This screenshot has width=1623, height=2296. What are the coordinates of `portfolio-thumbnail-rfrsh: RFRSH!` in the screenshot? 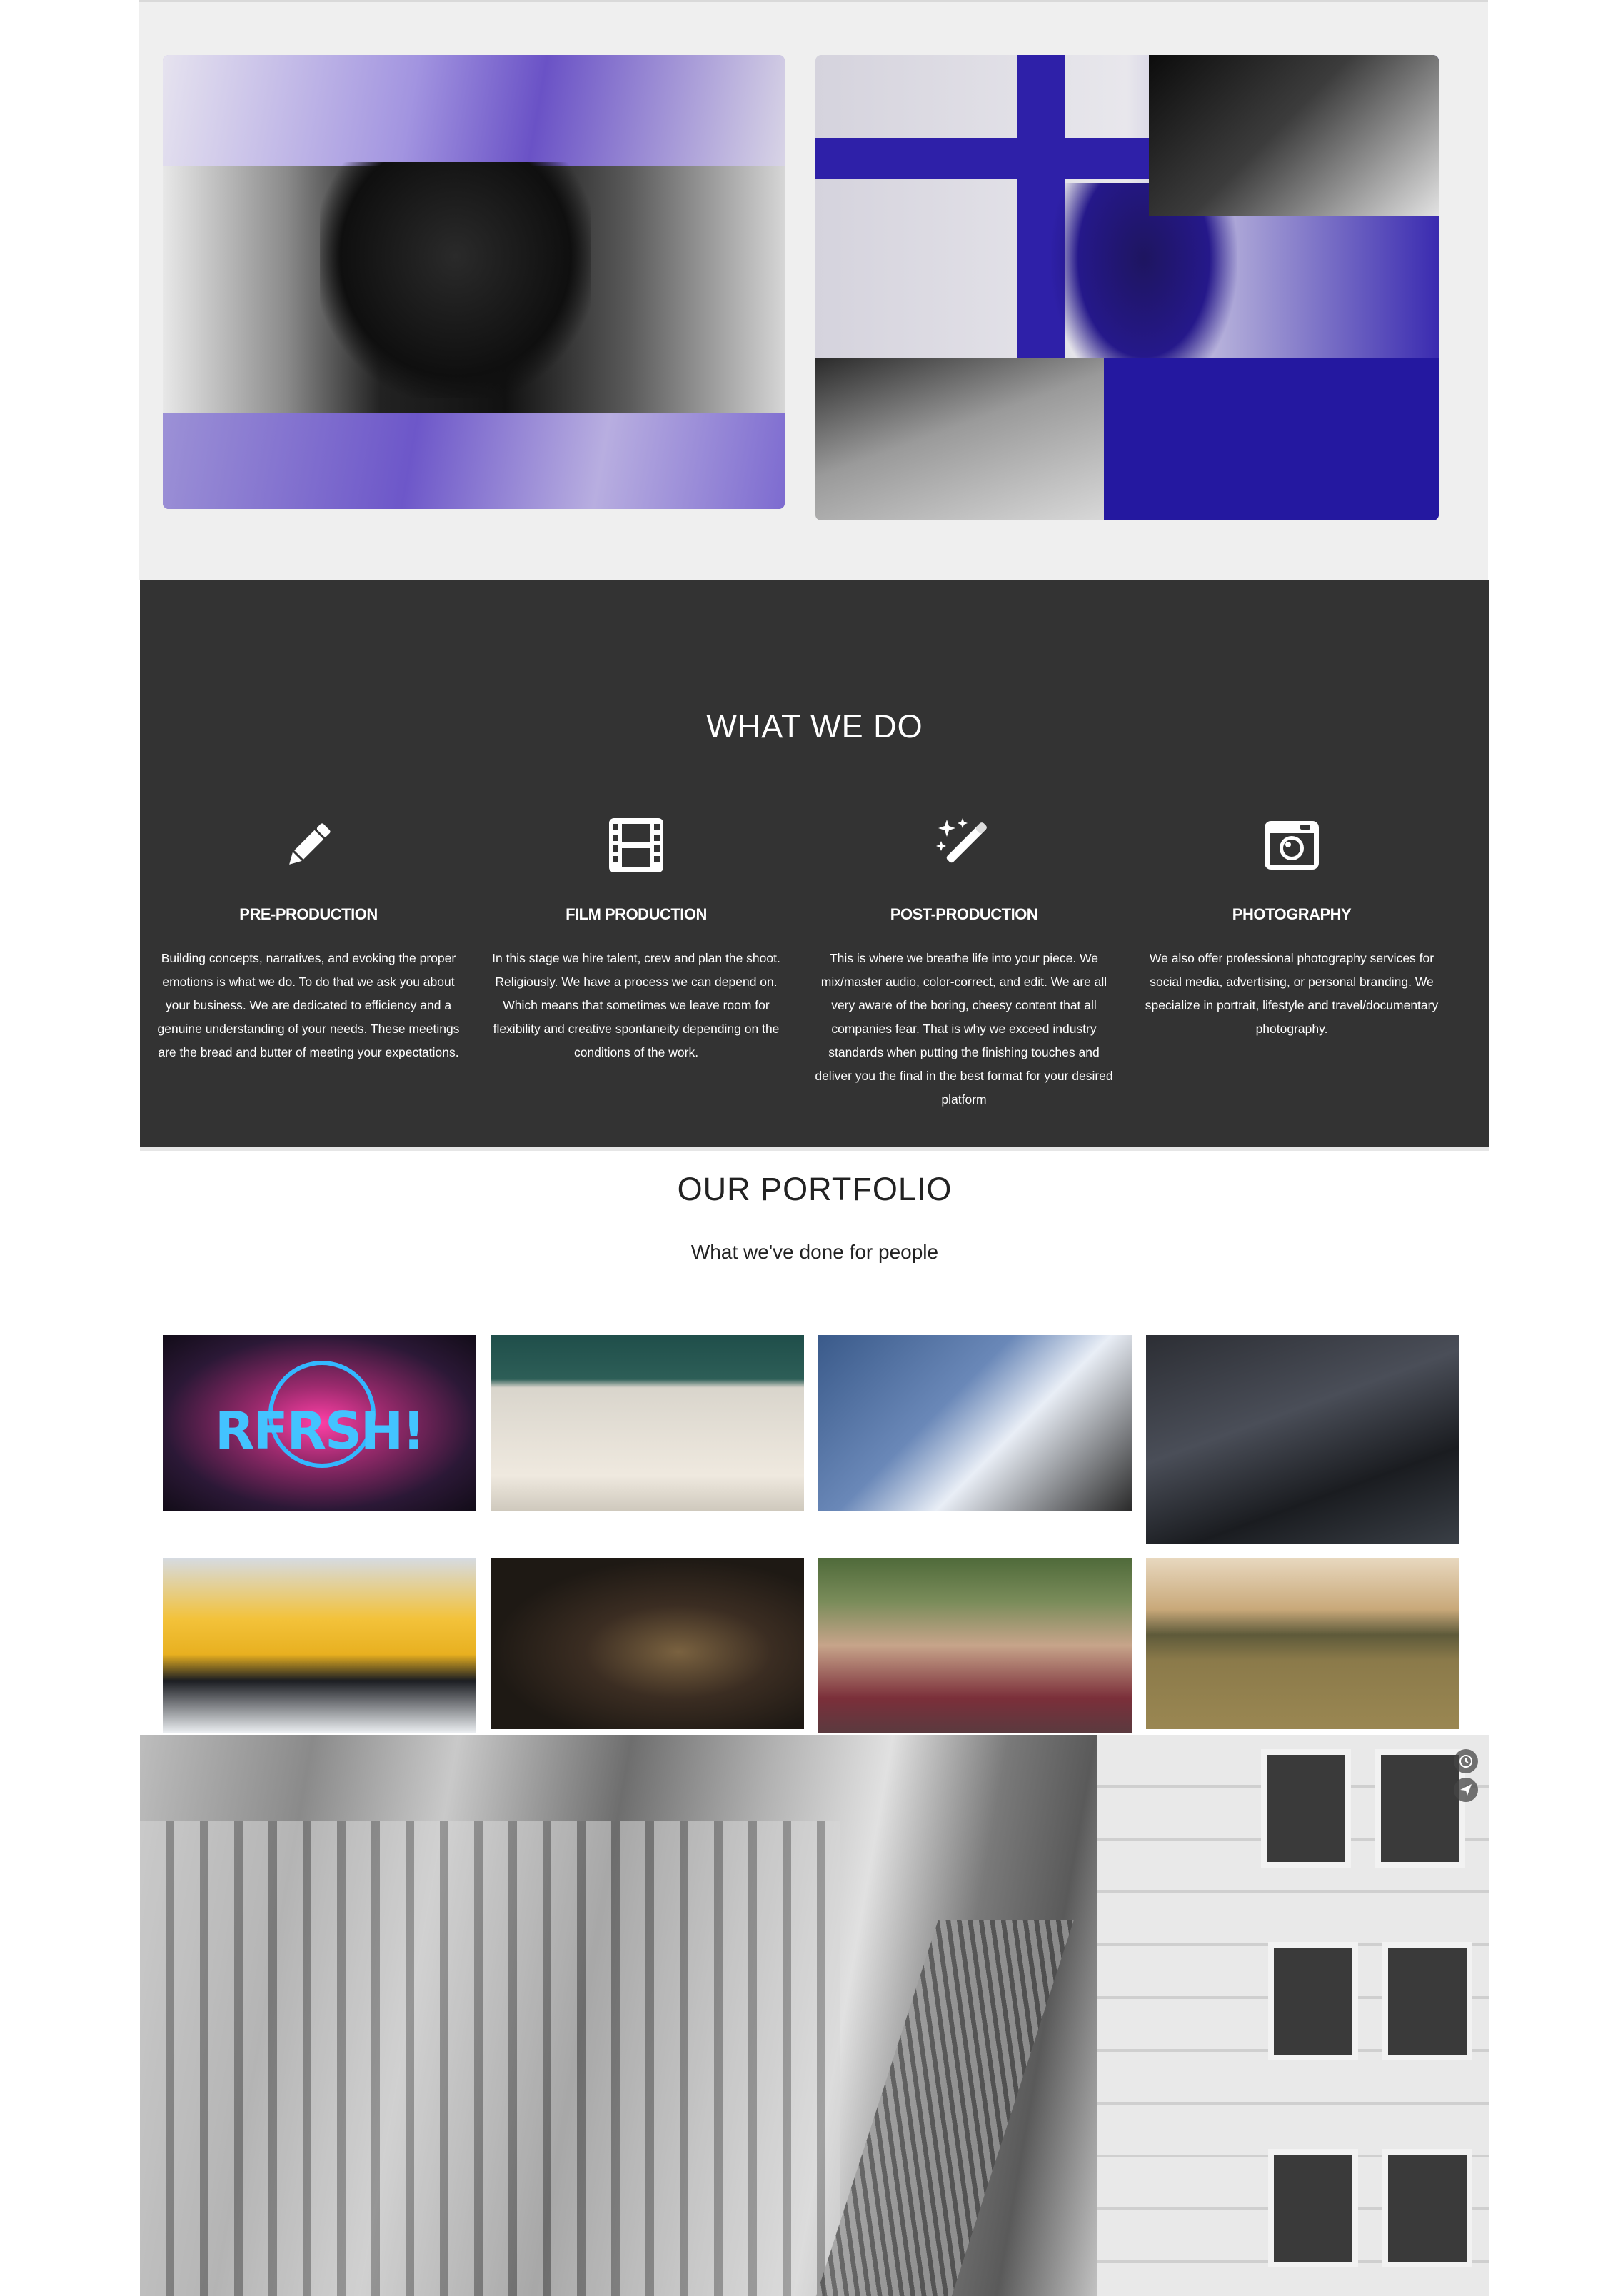 It's located at (319, 1423).